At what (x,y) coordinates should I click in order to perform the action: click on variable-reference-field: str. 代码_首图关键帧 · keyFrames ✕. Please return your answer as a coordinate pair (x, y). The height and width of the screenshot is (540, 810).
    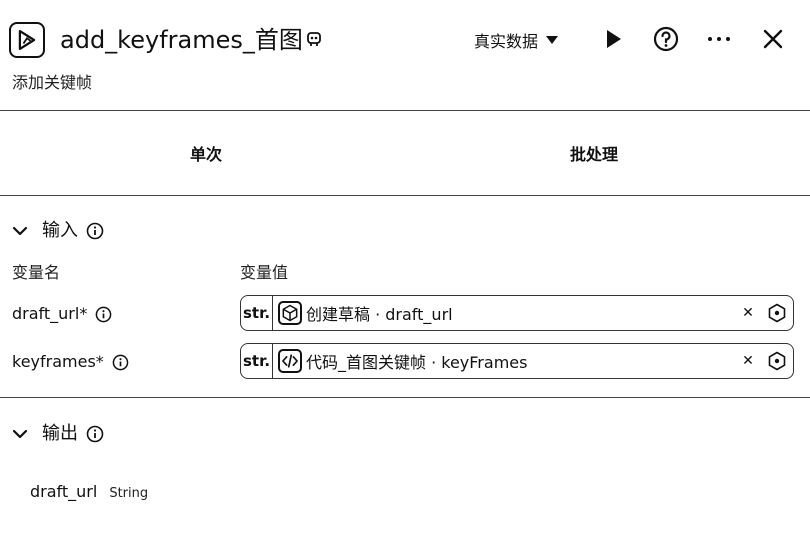
    Looking at the image, I should click on (517, 361).